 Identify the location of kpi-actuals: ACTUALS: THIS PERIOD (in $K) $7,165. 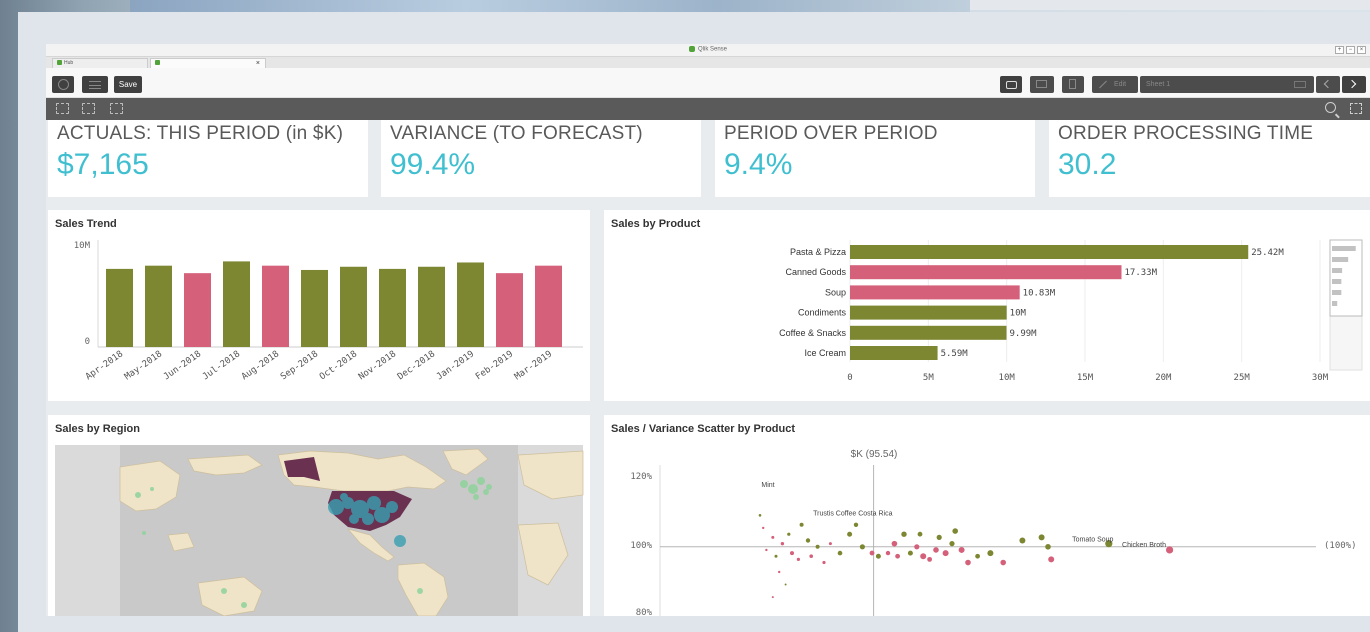
(208, 158).